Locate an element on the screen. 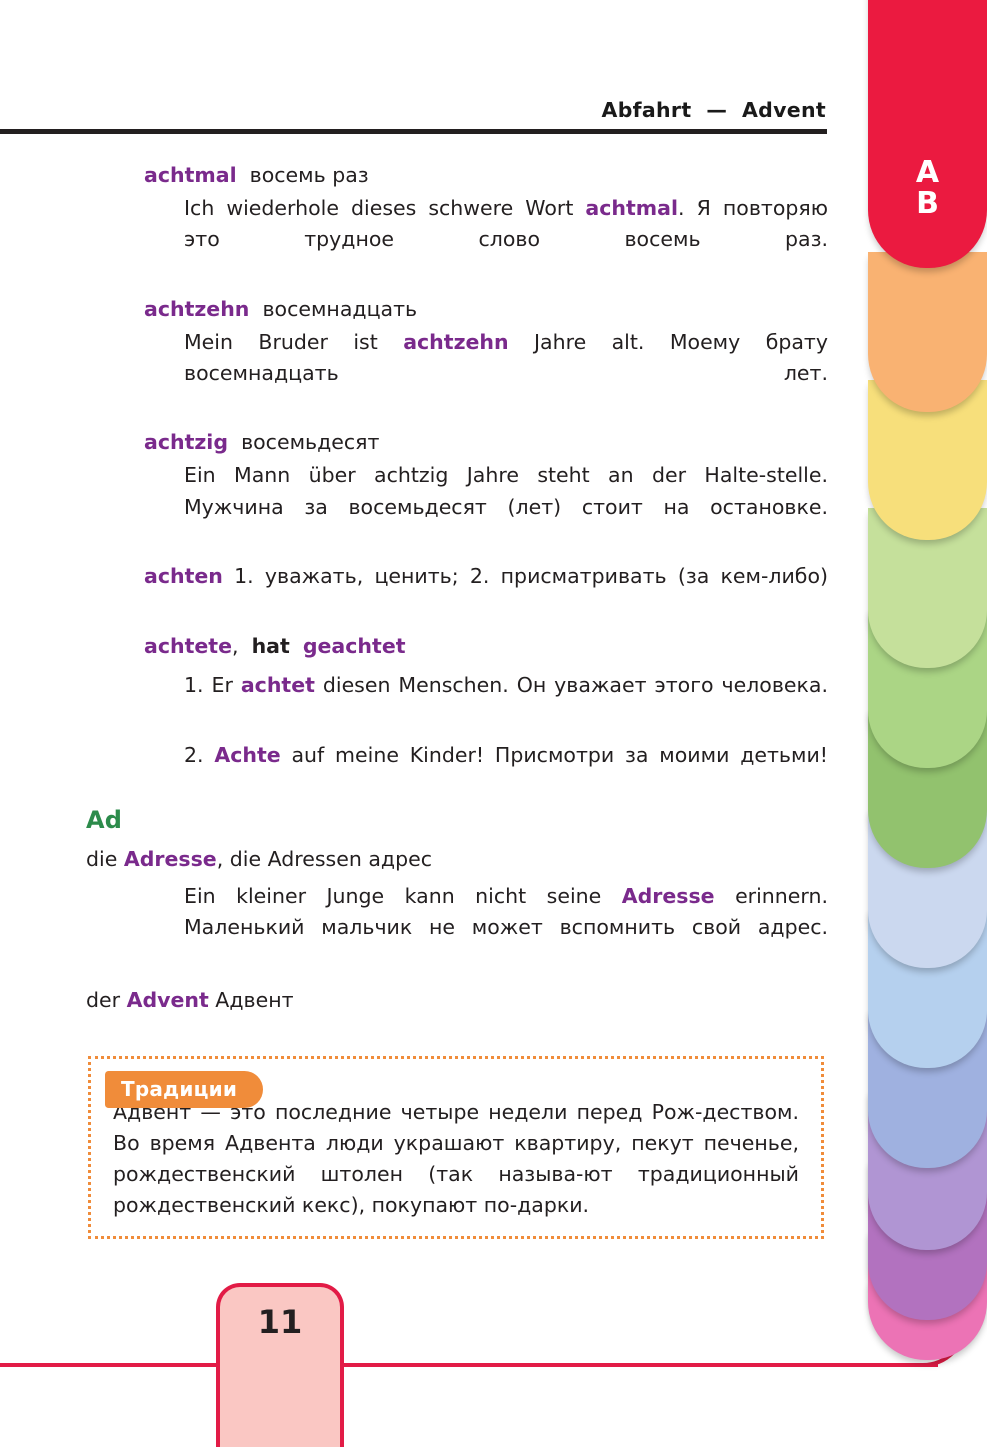 The height and width of the screenshot is (1447, 987). entry-headword-achtzehn: achtzehn восемнадцать is located at coordinates (457, 309).